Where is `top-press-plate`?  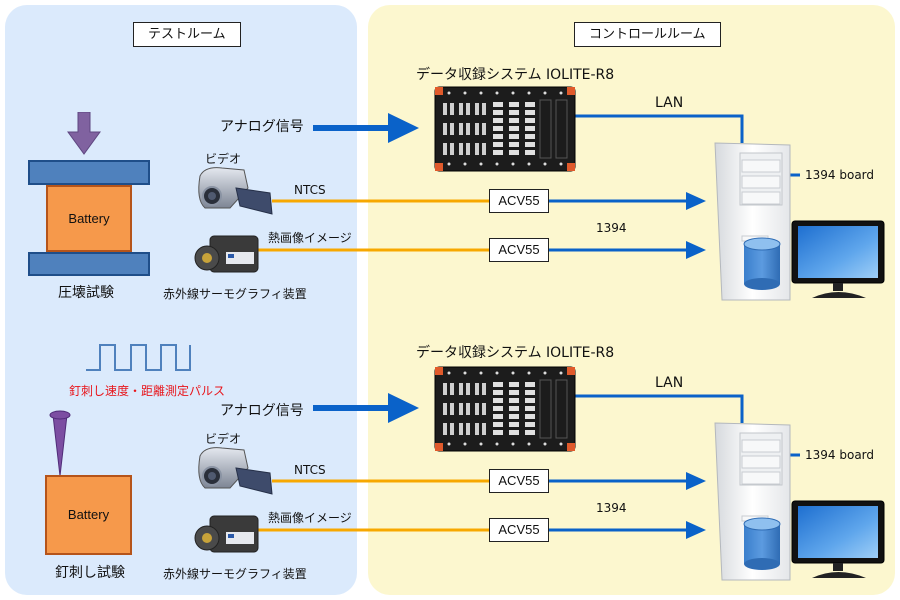
top-press-plate is located at coordinates (89, 172).